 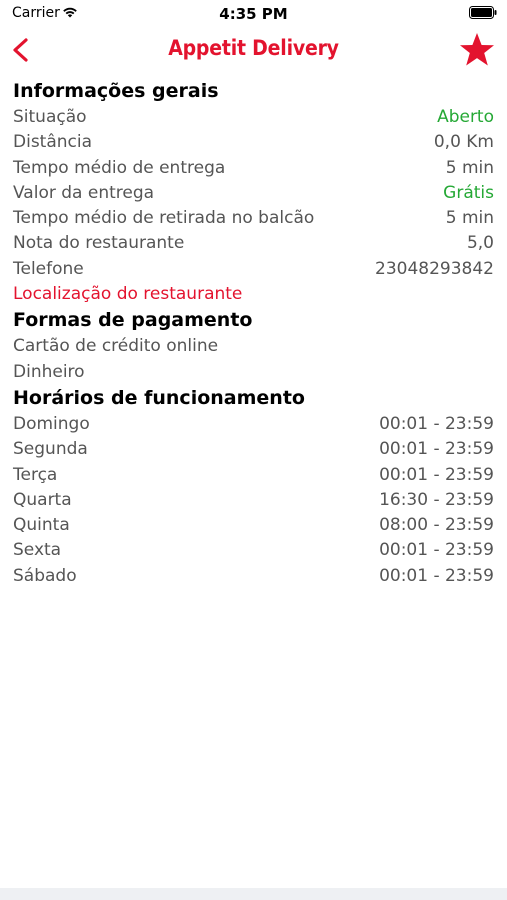 What do you see at coordinates (253, 475) in the screenshot?
I see `hours-row: Terça 00:01 - 23:59` at bounding box center [253, 475].